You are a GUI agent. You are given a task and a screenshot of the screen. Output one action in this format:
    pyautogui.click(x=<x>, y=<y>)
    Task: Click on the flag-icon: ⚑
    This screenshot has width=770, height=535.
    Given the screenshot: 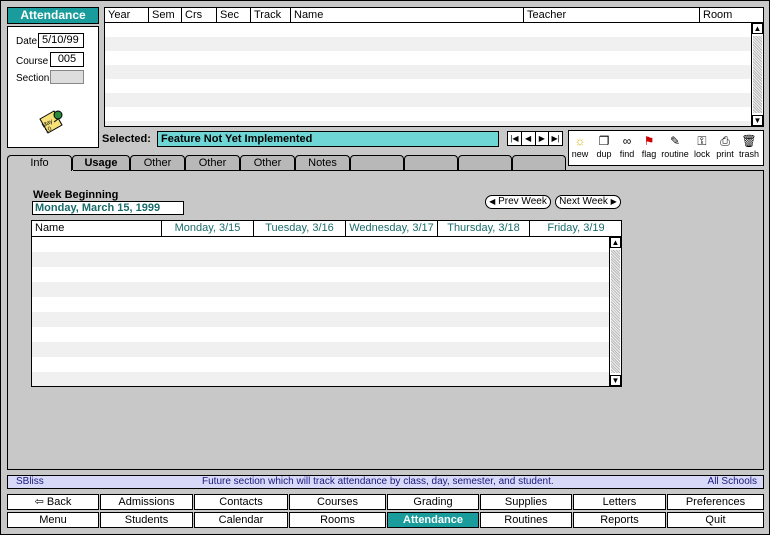 What is the action you would take?
    pyautogui.click(x=649, y=141)
    